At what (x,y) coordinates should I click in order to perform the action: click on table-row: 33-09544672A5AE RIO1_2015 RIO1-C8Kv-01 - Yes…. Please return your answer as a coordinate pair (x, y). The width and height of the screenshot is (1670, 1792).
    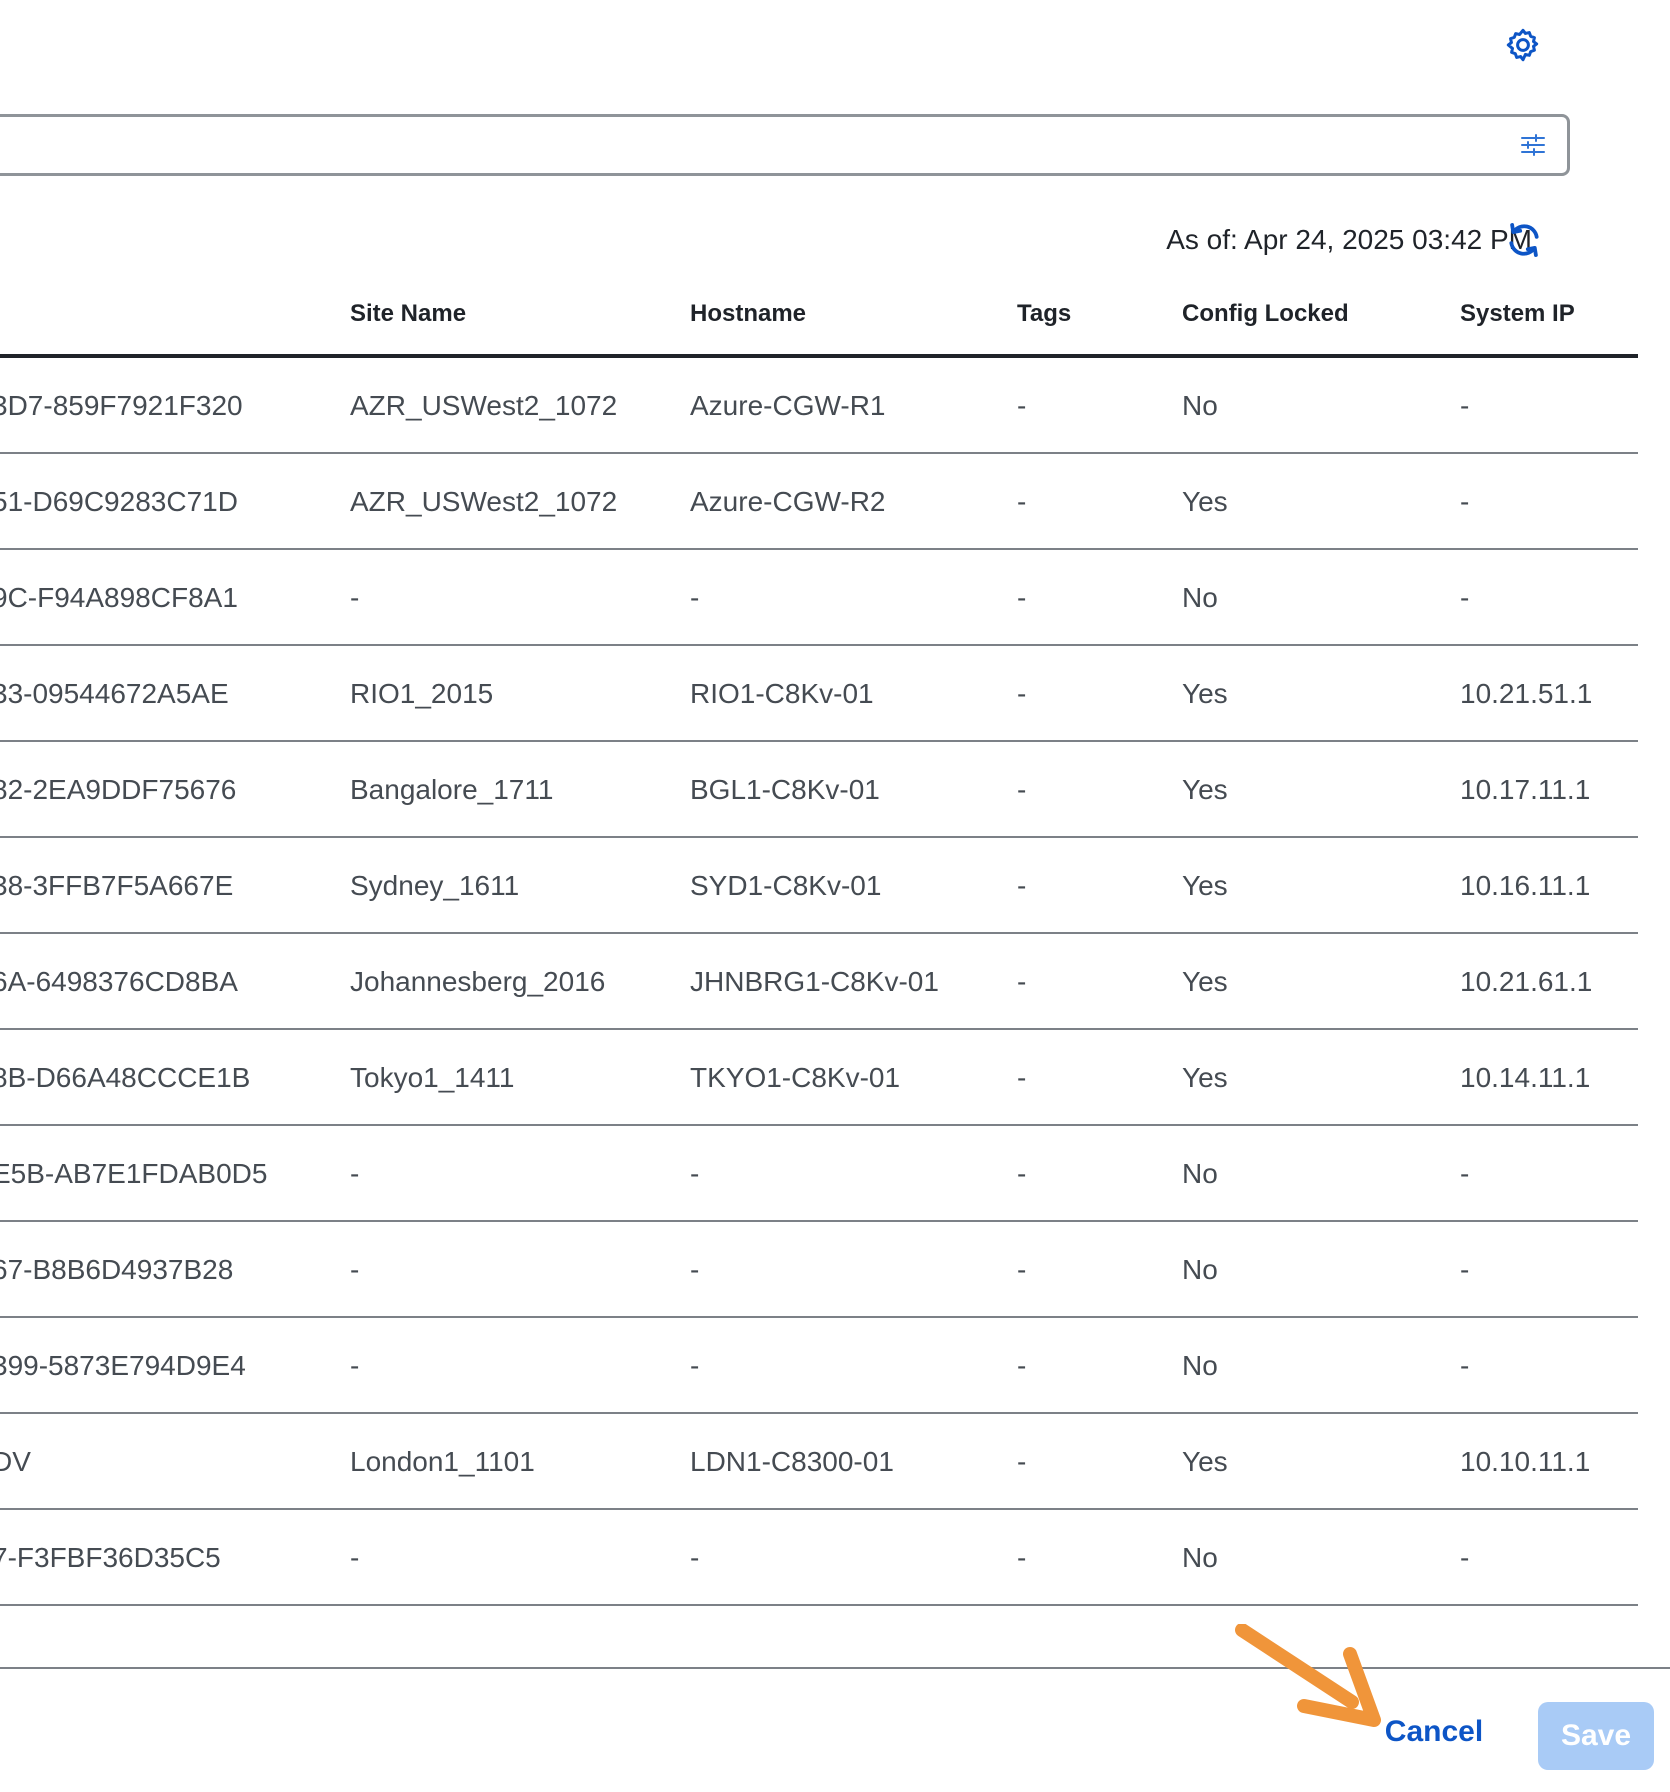
    Looking at the image, I should click on (819, 694).